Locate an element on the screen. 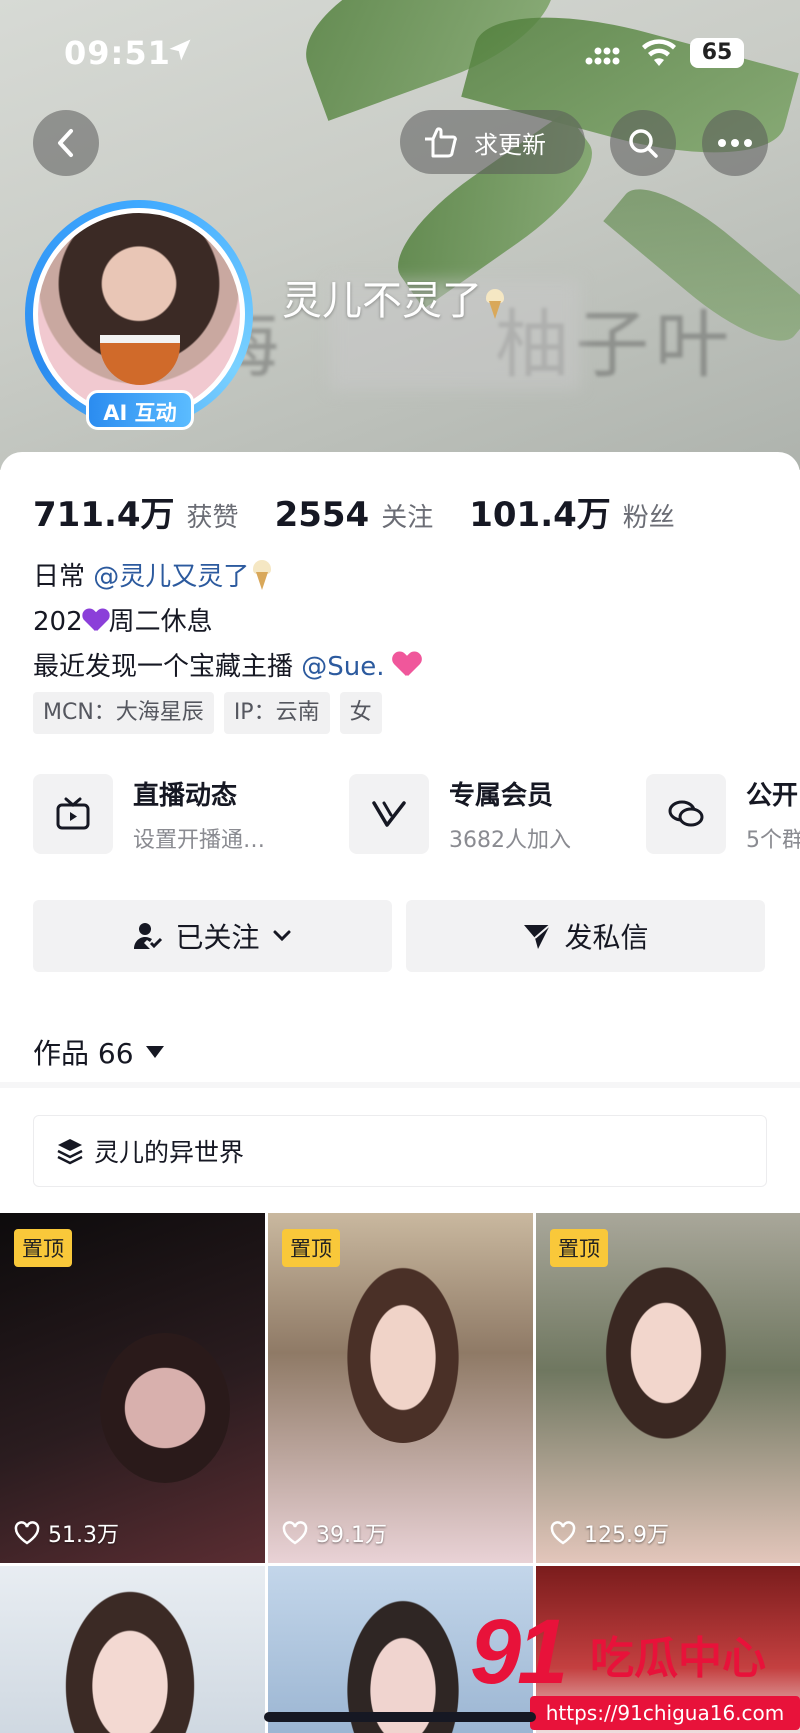  feature-subtitle: 5个群 is located at coordinates (773, 840).